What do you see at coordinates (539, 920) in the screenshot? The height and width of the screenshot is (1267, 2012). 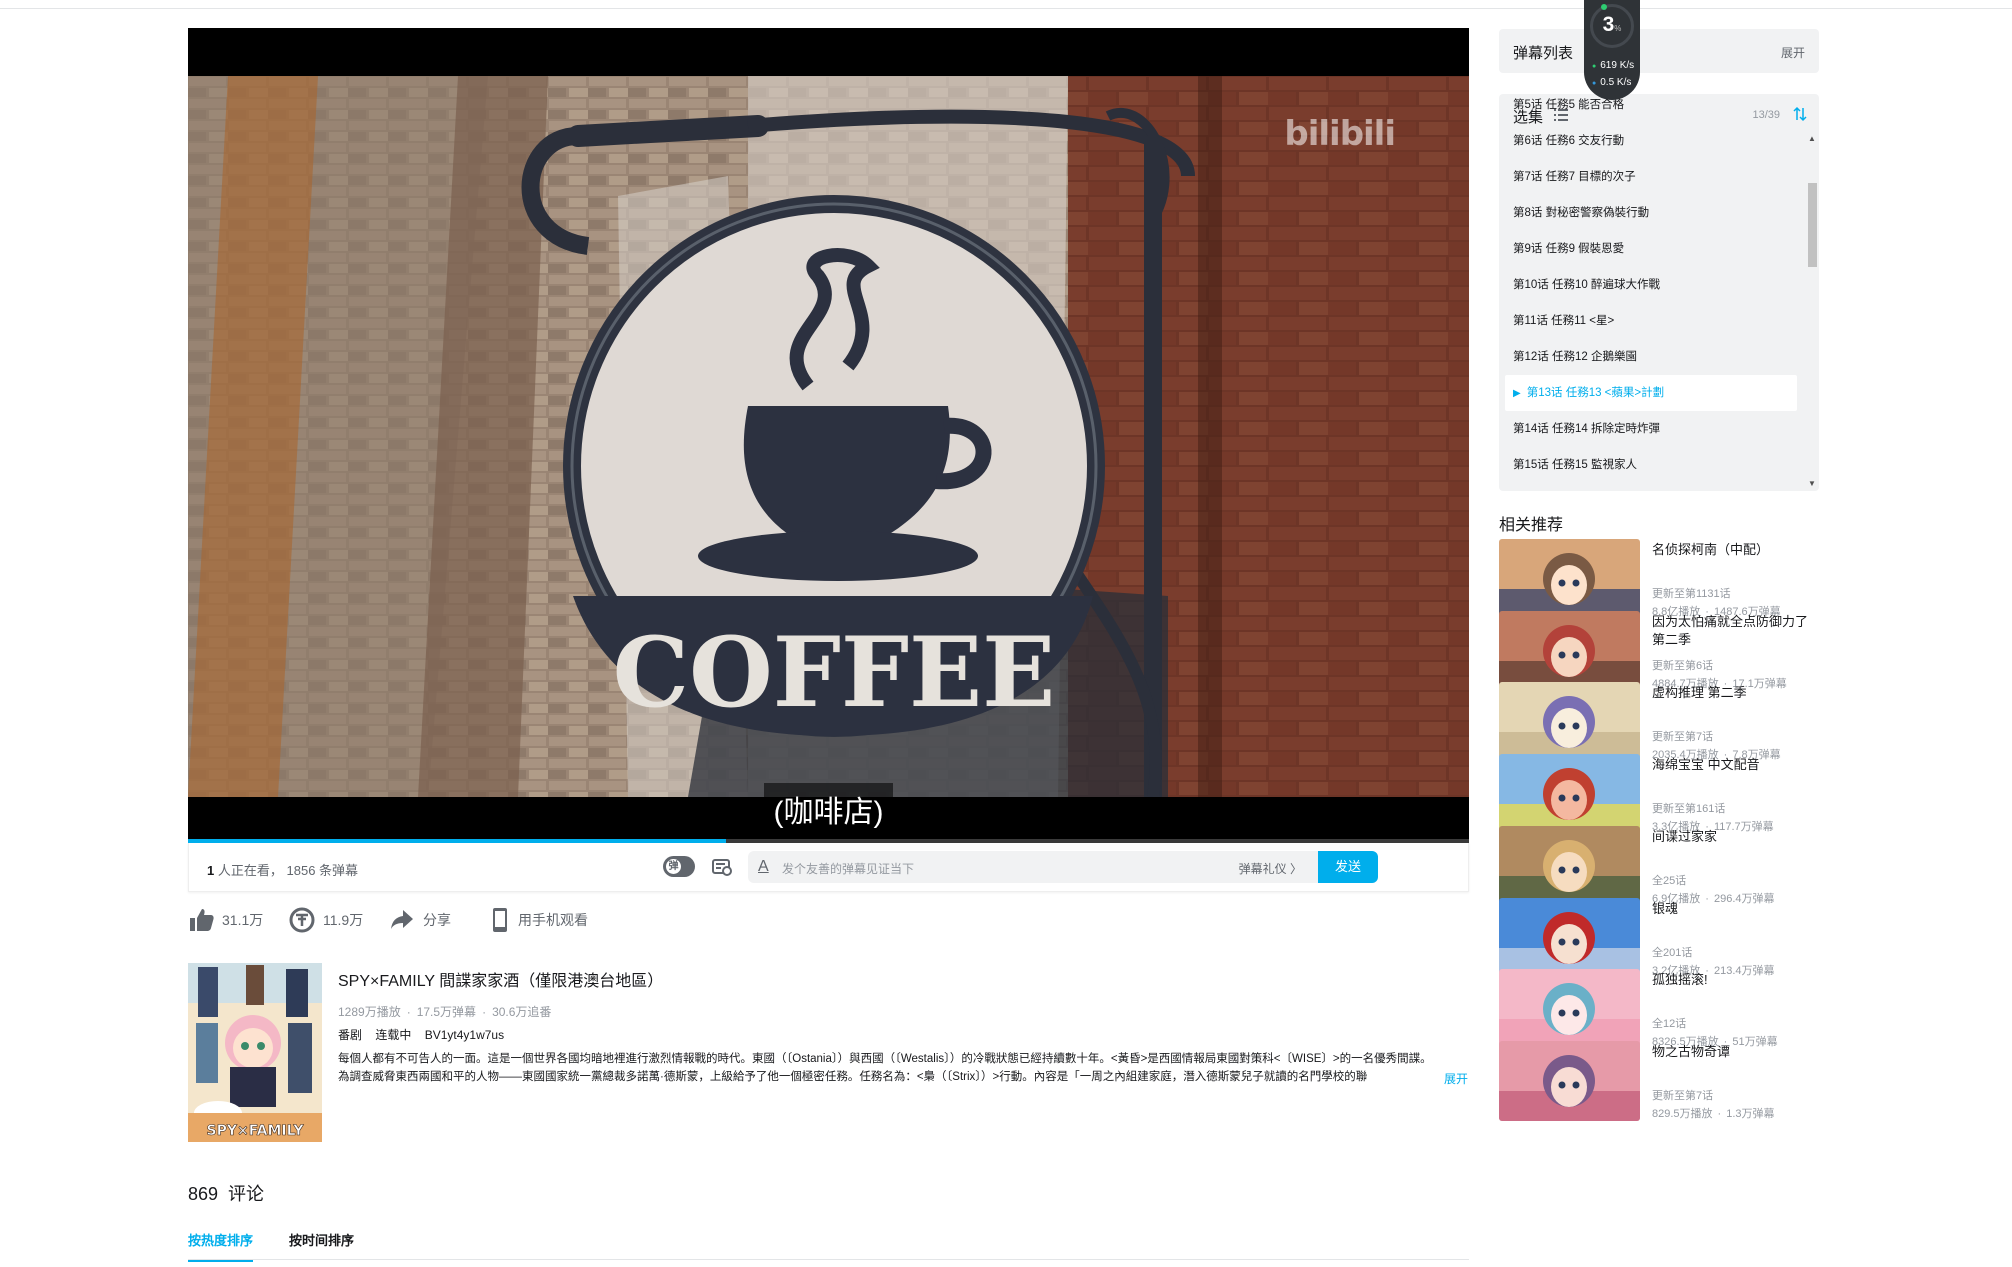 I see `watch-on-phone-button: 用手机观看` at bounding box center [539, 920].